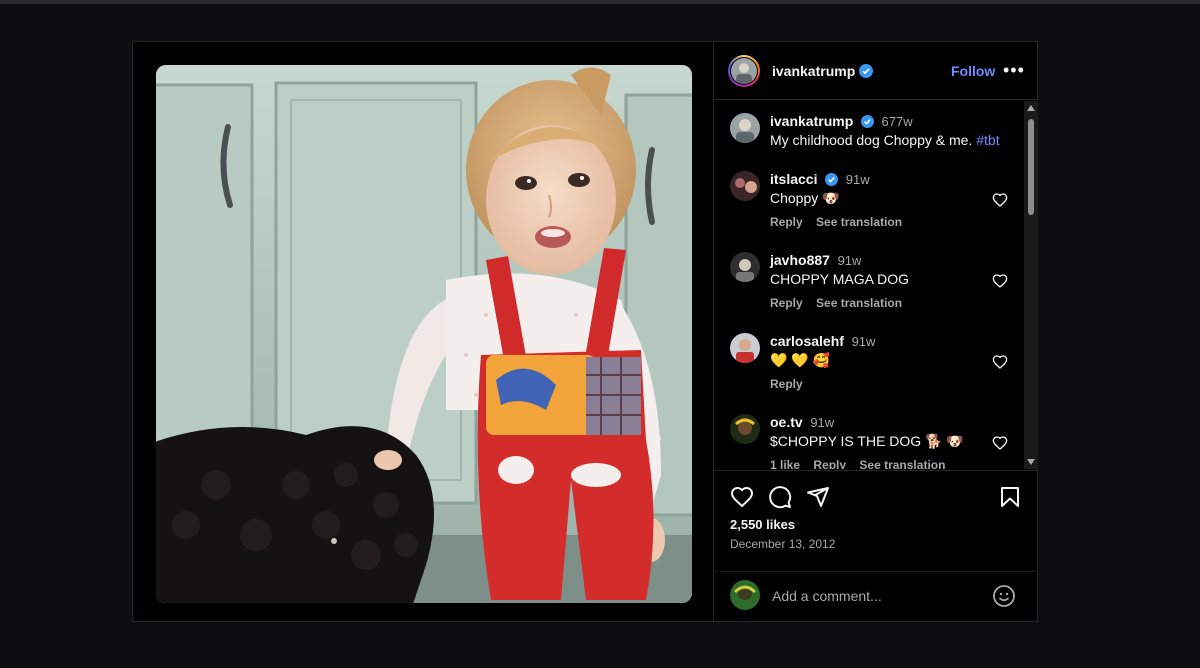 The width and height of the screenshot is (1200, 668). What do you see at coordinates (1031, 167) in the screenshot?
I see `scrollbar-thumb` at bounding box center [1031, 167].